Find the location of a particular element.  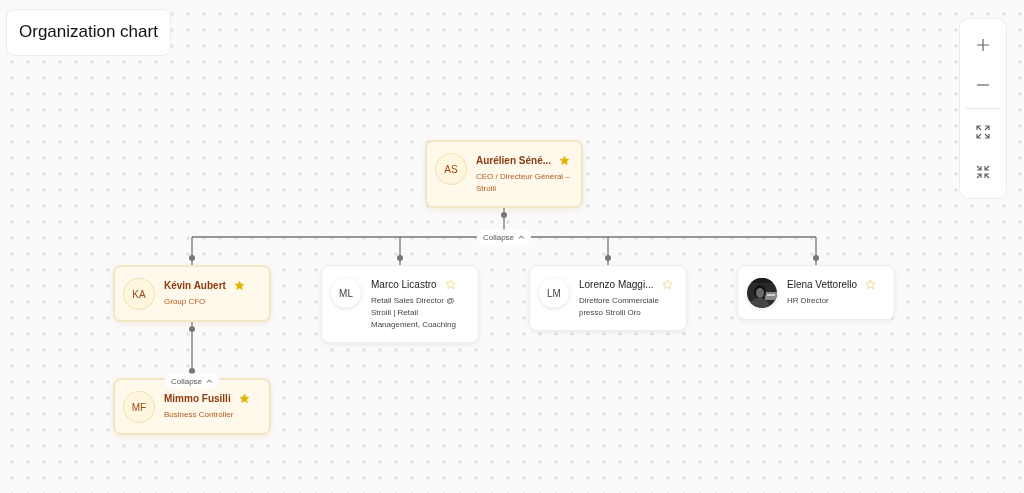

employee-card: ML Marco Licastro Retail Sales Director @ Stroili | Retail Management, Coaching is located at coordinates (400, 304).